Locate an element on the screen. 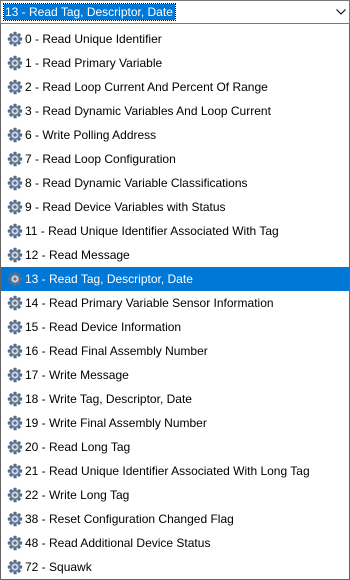  list-item: 17 - Write Message is located at coordinates (175, 375).